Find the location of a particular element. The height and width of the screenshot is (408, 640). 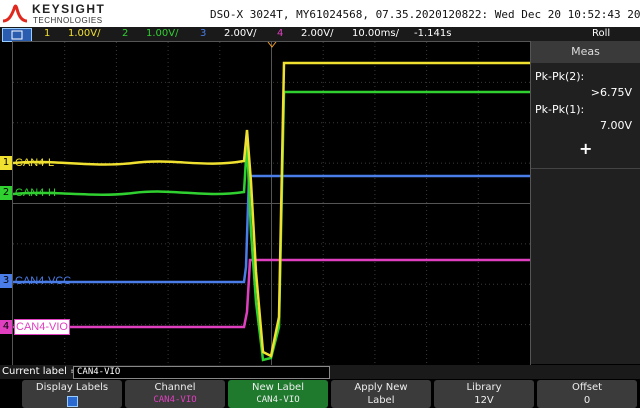

ch2-number: 2 is located at coordinates (125, 33).